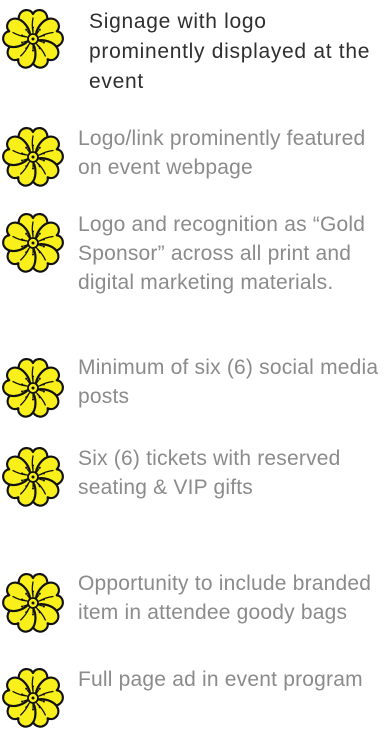 The height and width of the screenshot is (731, 391). What do you see at coordinates (220, 679) in the screenshot?
I see `benefit-text-program-ad: Full page ad in event program` at bounding box center [220, 679].